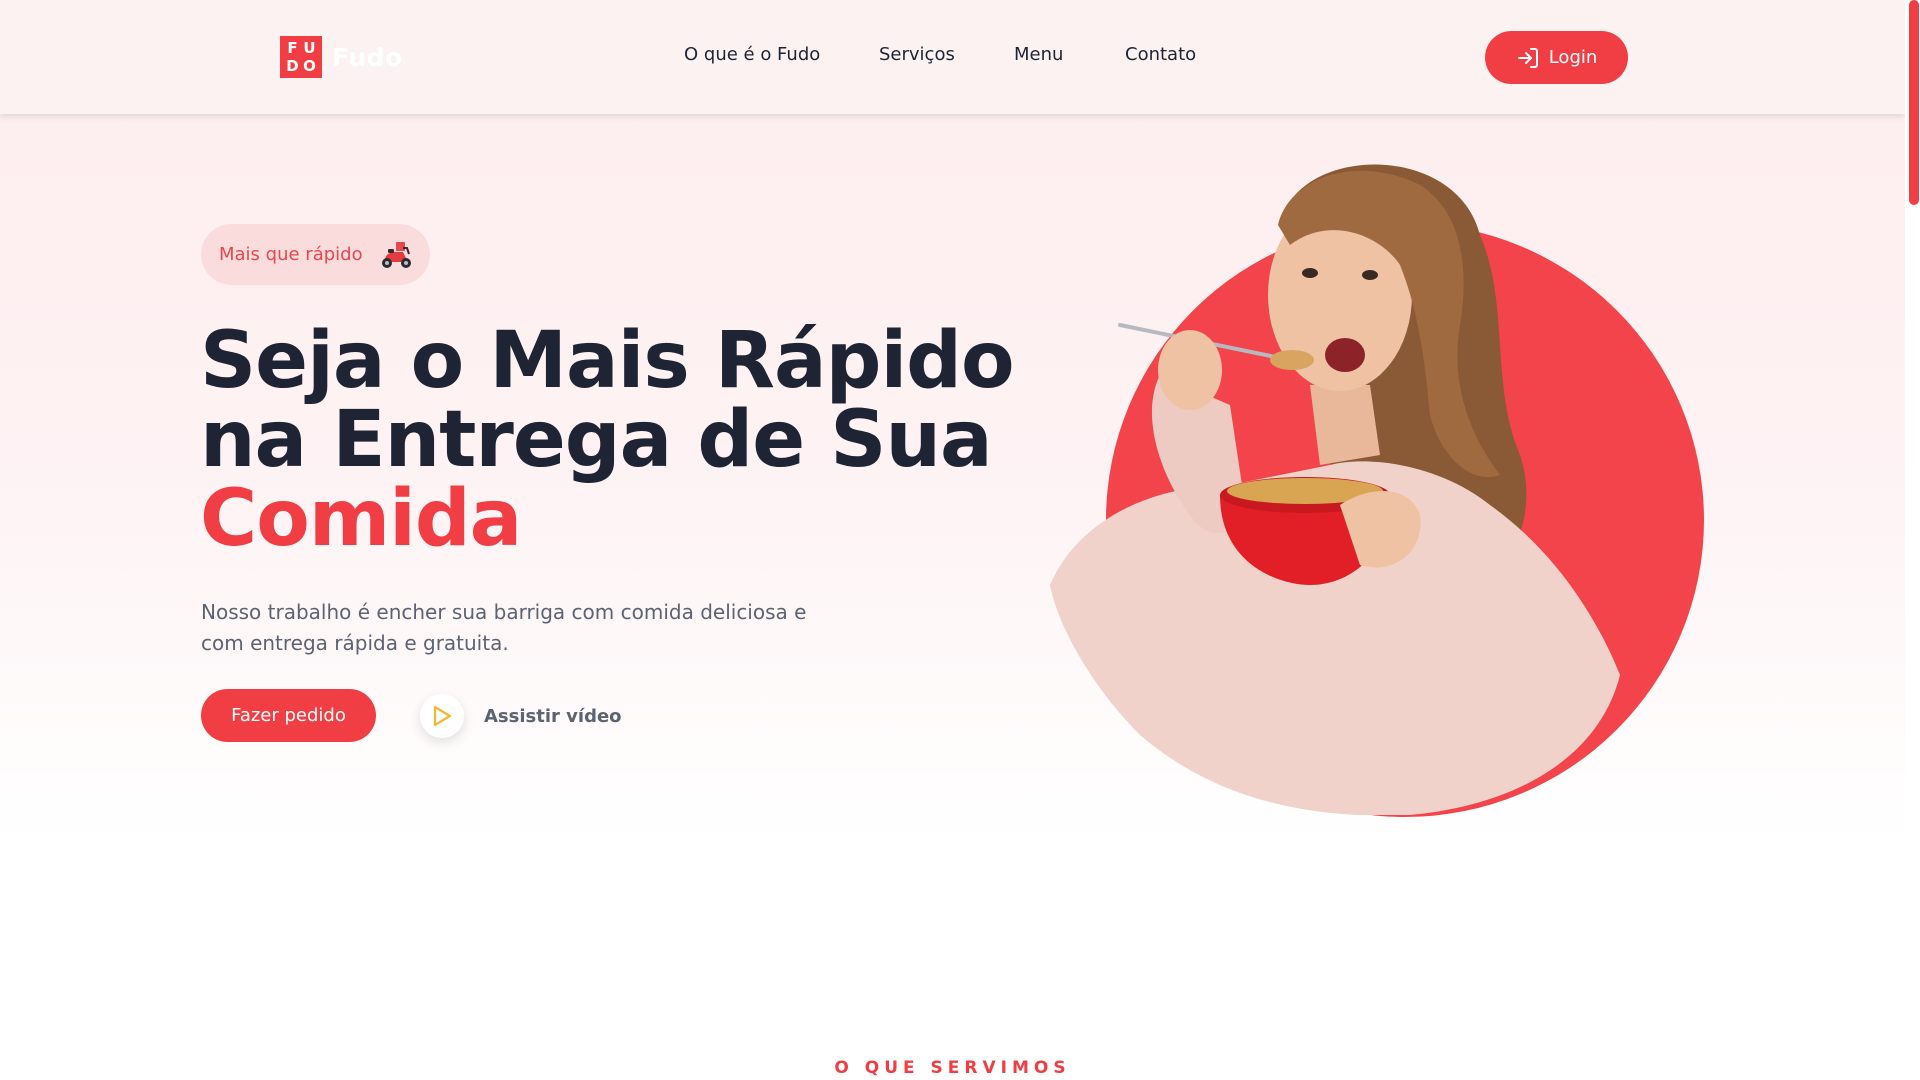  Describe the element at coordinates (1160, 54) in the screenshot. I see `nav-link-contact: Contato` at that location.